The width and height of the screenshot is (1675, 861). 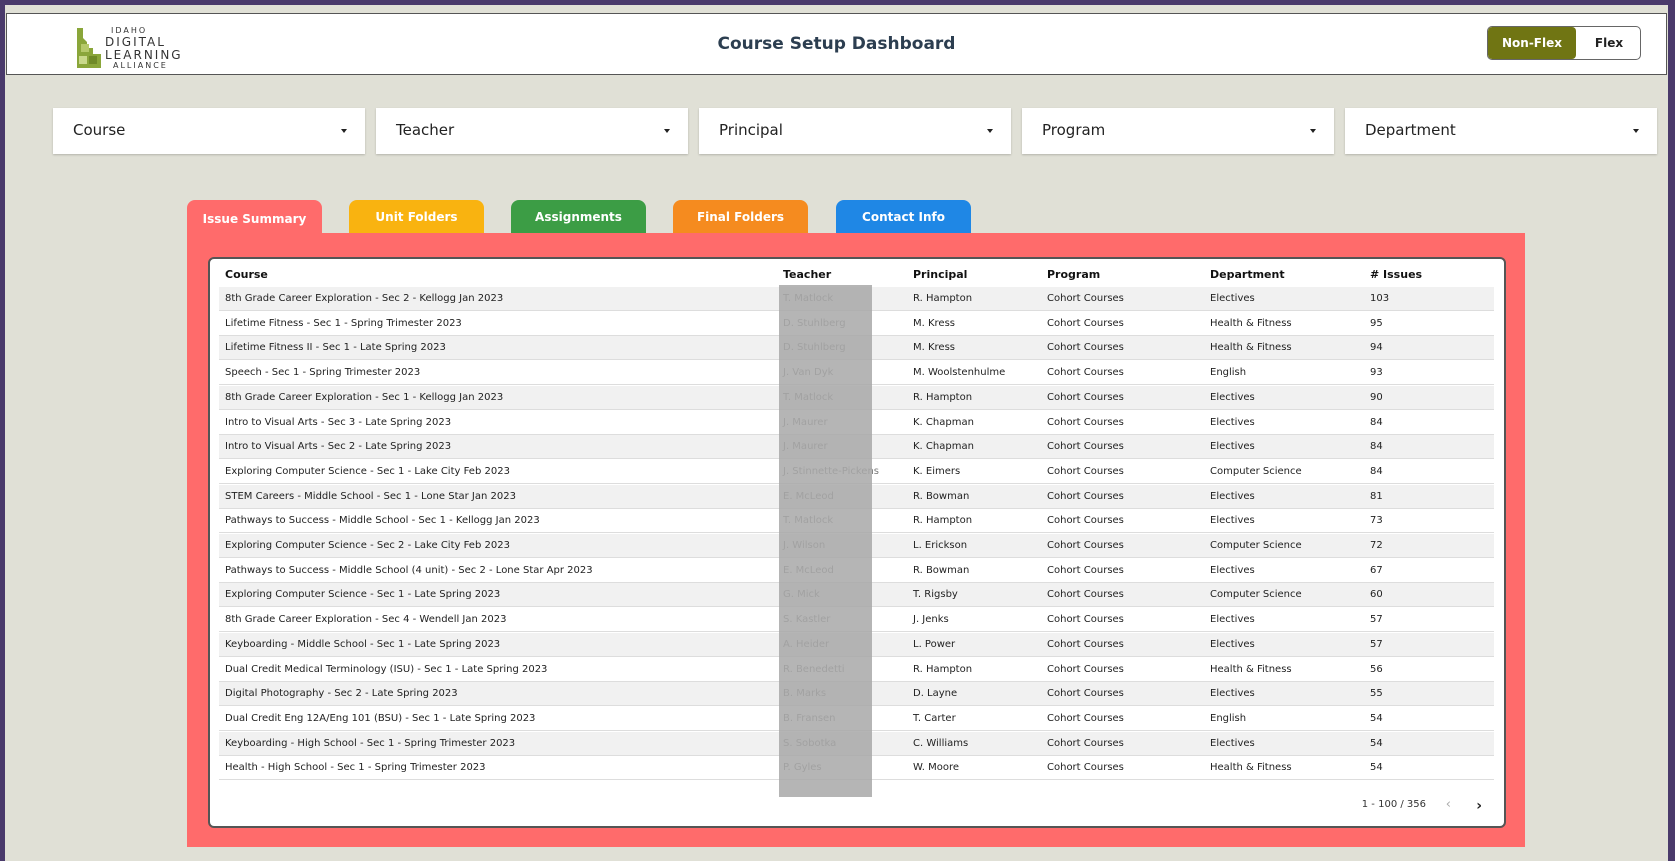 What do you see at coordinates (1376, 471) in the screenshot?
I see `cell-issues: 84` at bounding box center [1376, 471].